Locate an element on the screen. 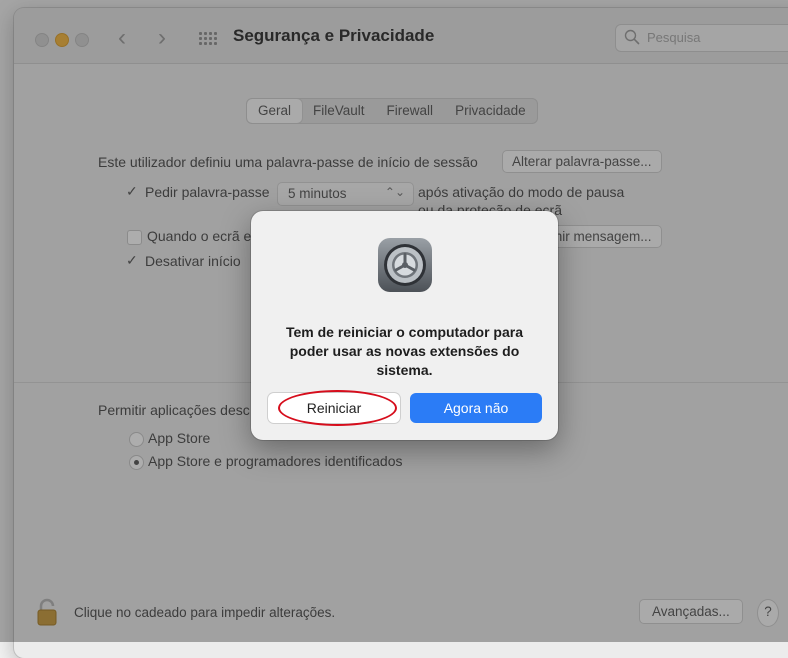 The height and width of the screenshot is (658, 788). not-now-button: Agora não is located at coordinates (476, 408).